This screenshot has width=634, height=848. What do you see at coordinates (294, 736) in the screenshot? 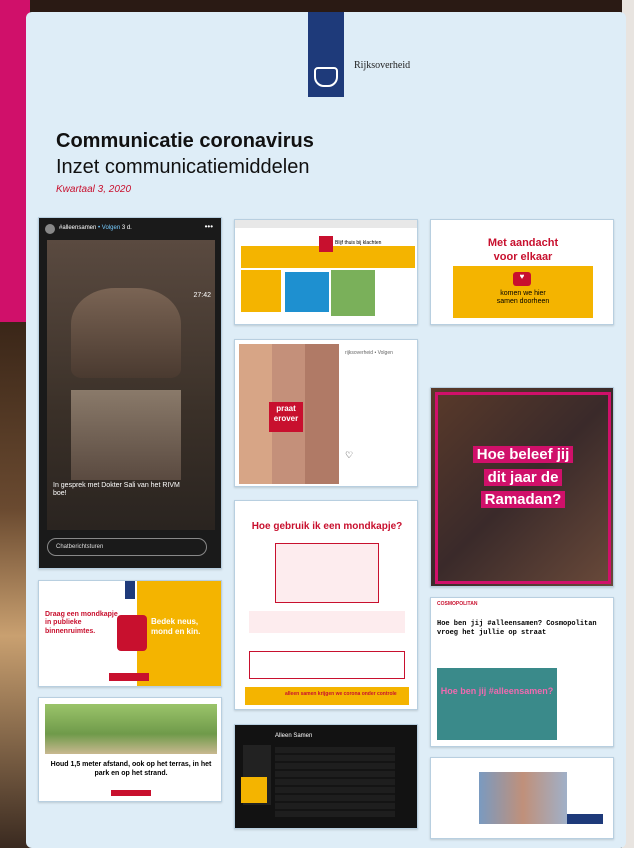
I see `playlist-title: Alleen Samen` at bounding box center [294, 736].